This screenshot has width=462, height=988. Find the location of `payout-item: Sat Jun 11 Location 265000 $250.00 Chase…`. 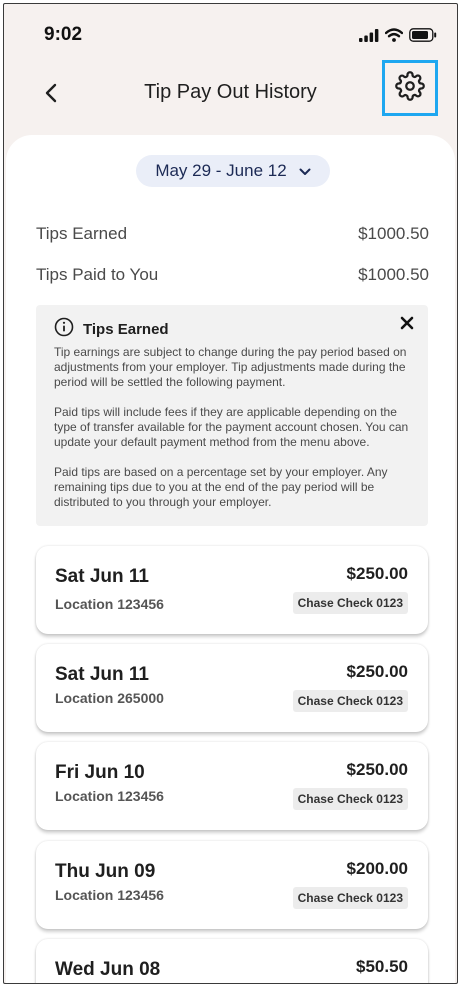

payout-item: Sat Jun 11 Location 265000 $250.00 Chase… is located at coordinates (232, 688).